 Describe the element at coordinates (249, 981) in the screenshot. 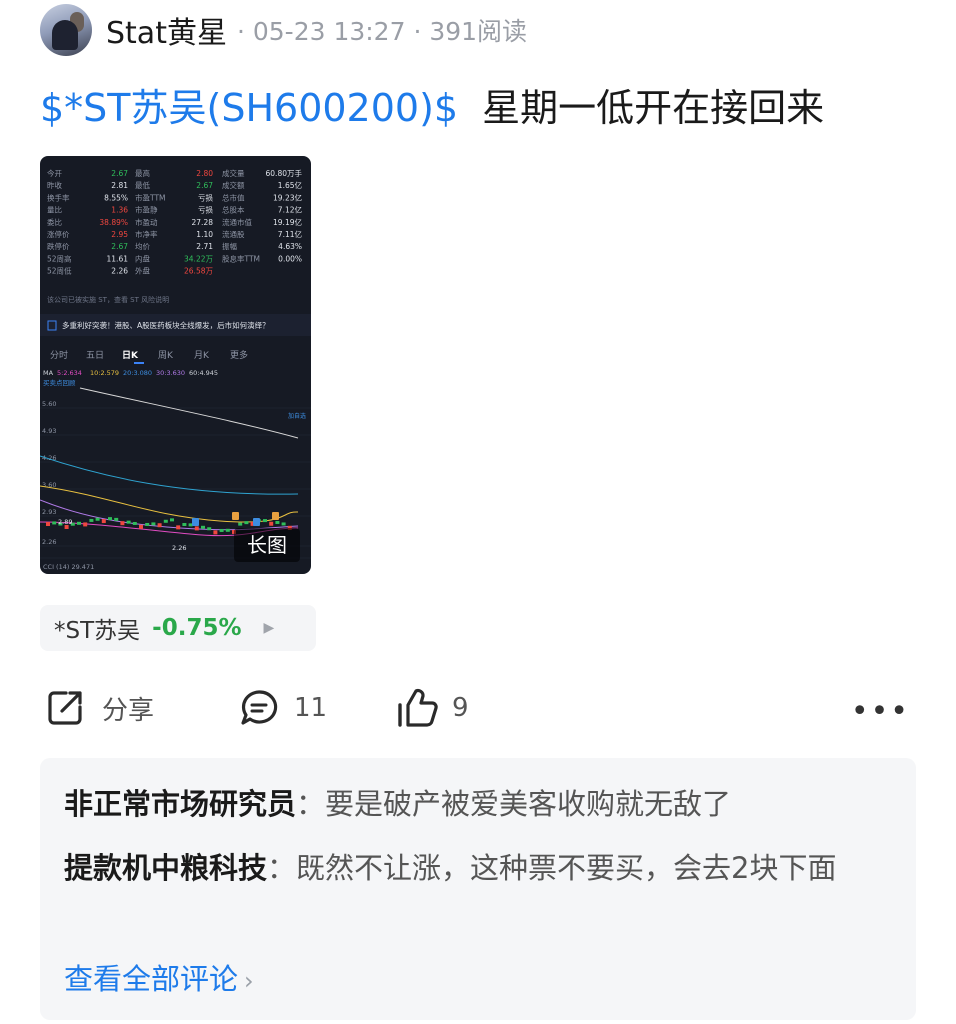

I see `chevron-right-icon: ›` at that location.